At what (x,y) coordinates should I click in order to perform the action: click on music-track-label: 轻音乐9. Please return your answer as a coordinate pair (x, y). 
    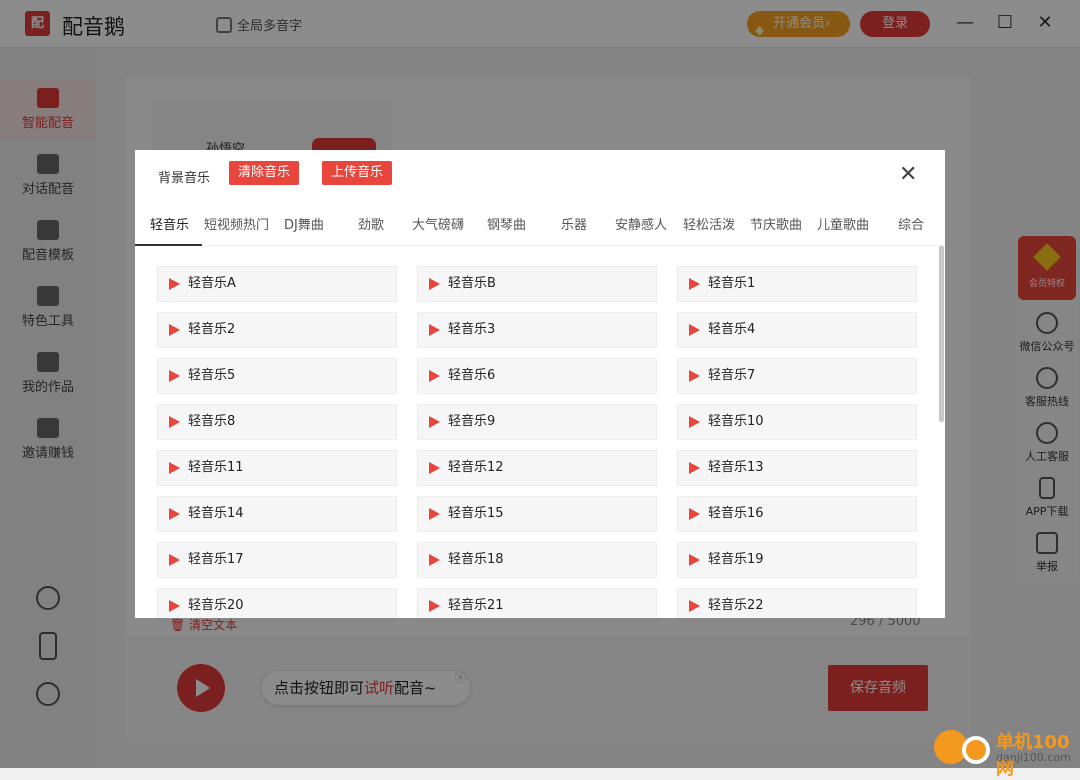
    Looking at the image, I should click on (472, 421).